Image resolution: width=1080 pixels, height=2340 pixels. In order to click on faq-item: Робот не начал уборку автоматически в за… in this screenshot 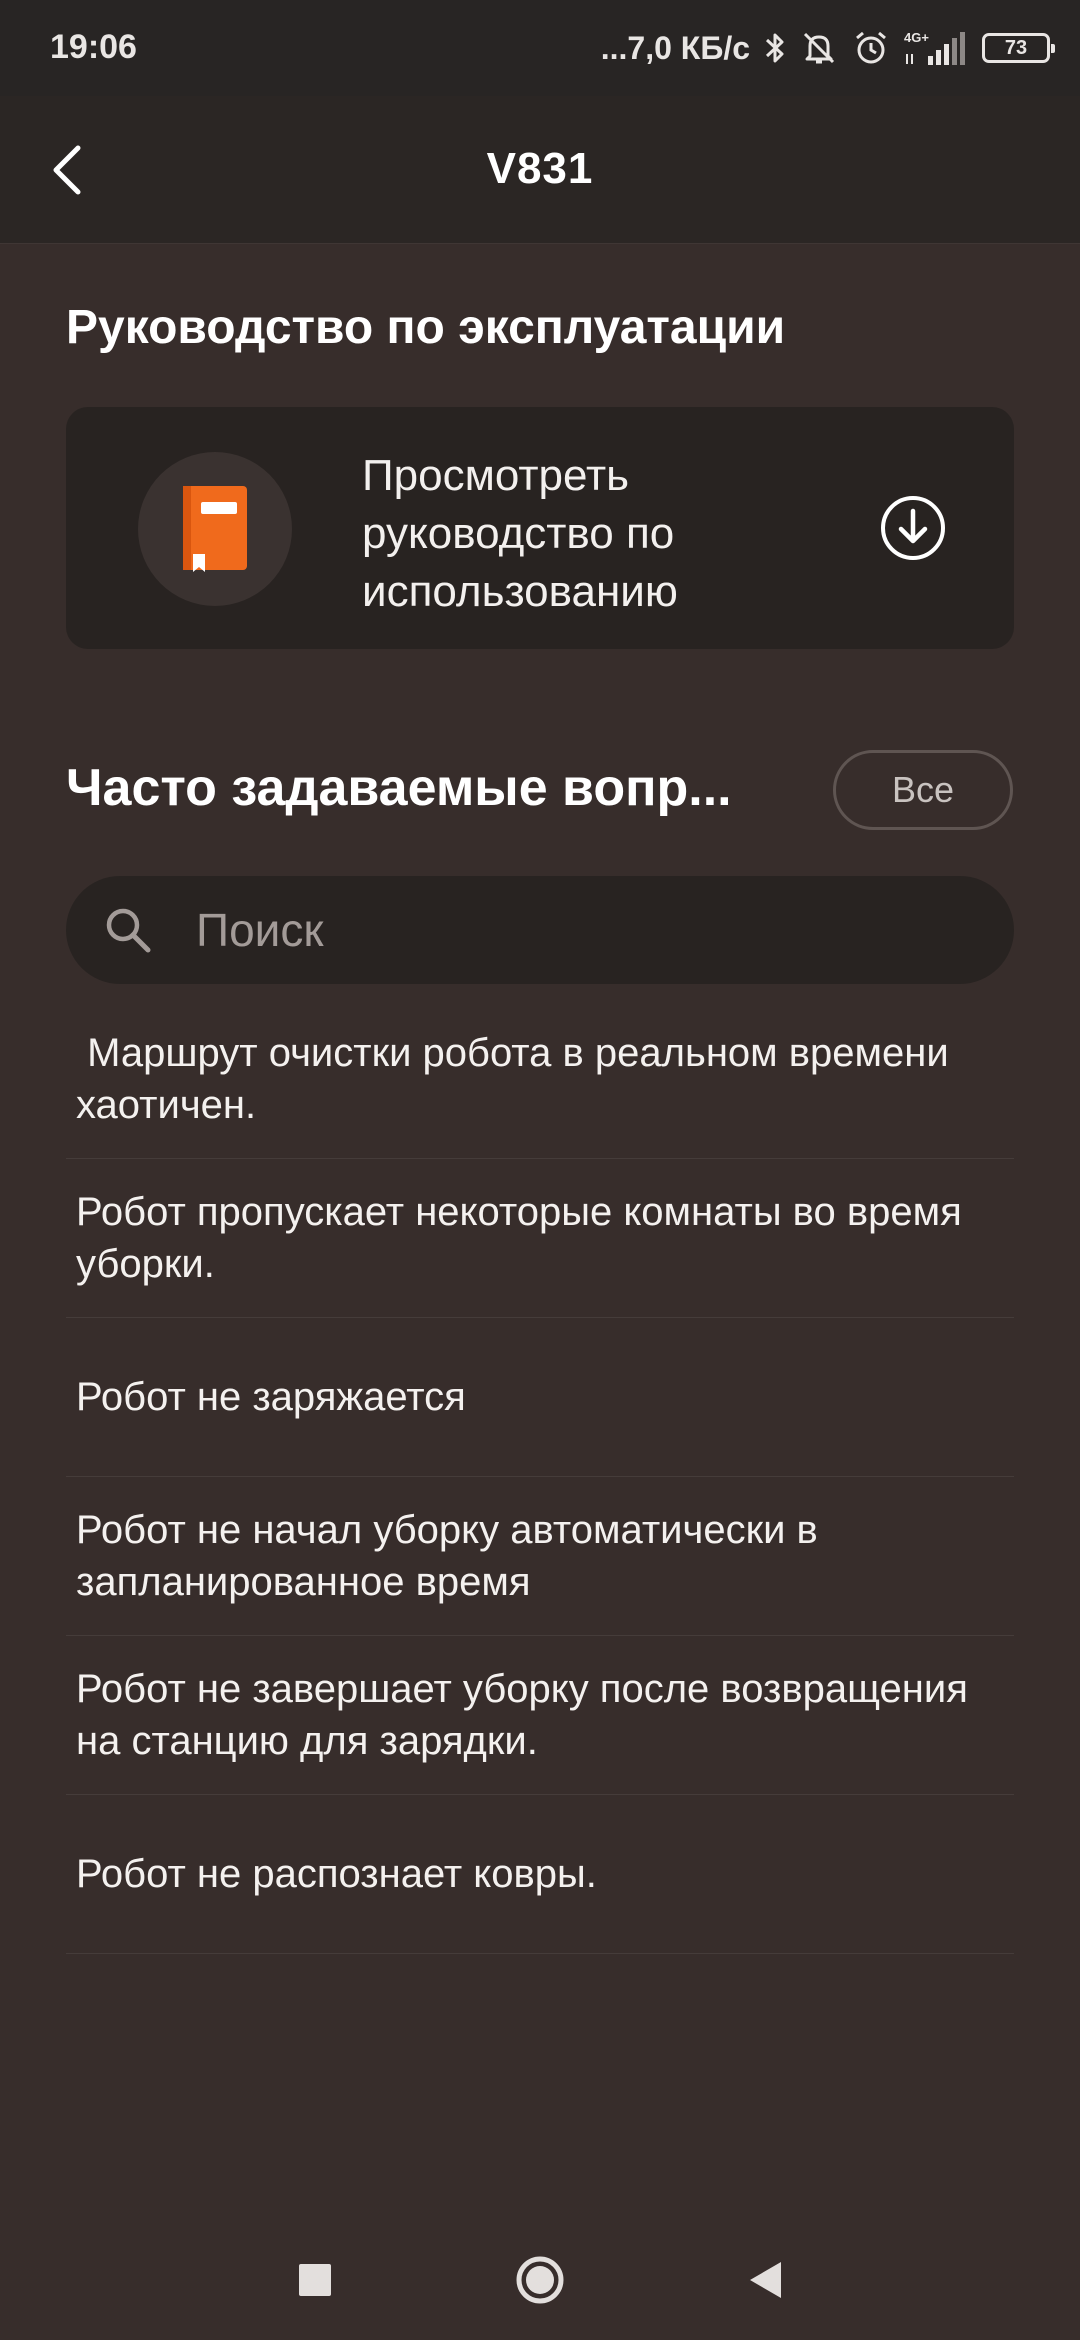, I will do `click(540, 1556)`.